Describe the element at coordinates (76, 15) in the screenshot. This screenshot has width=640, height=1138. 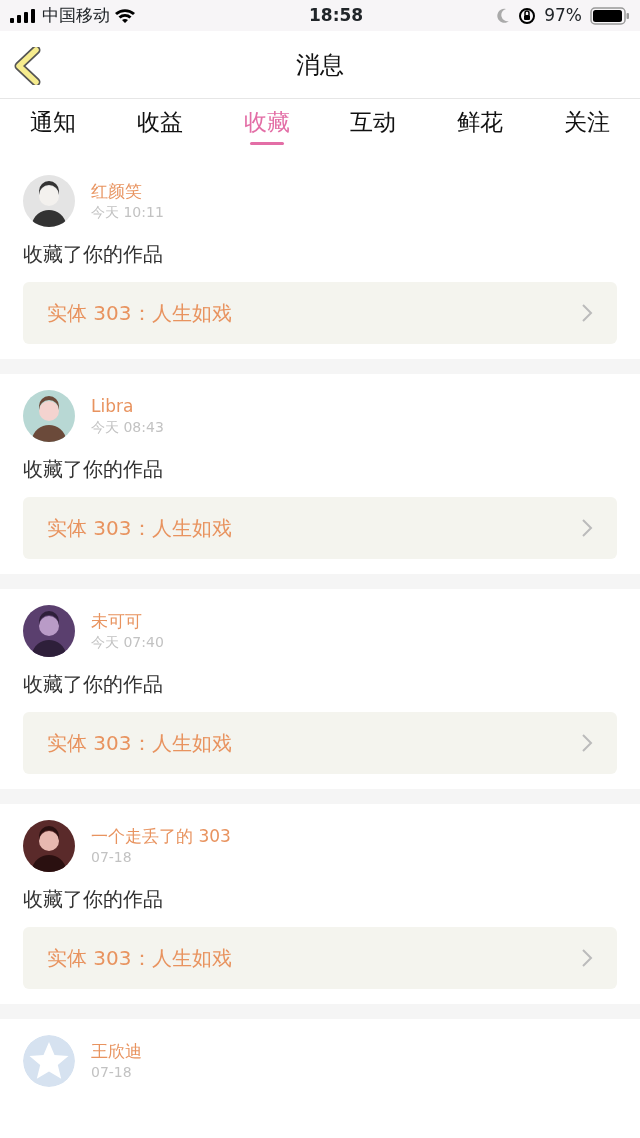
I see `carrier-name: 中国移动` at that location.